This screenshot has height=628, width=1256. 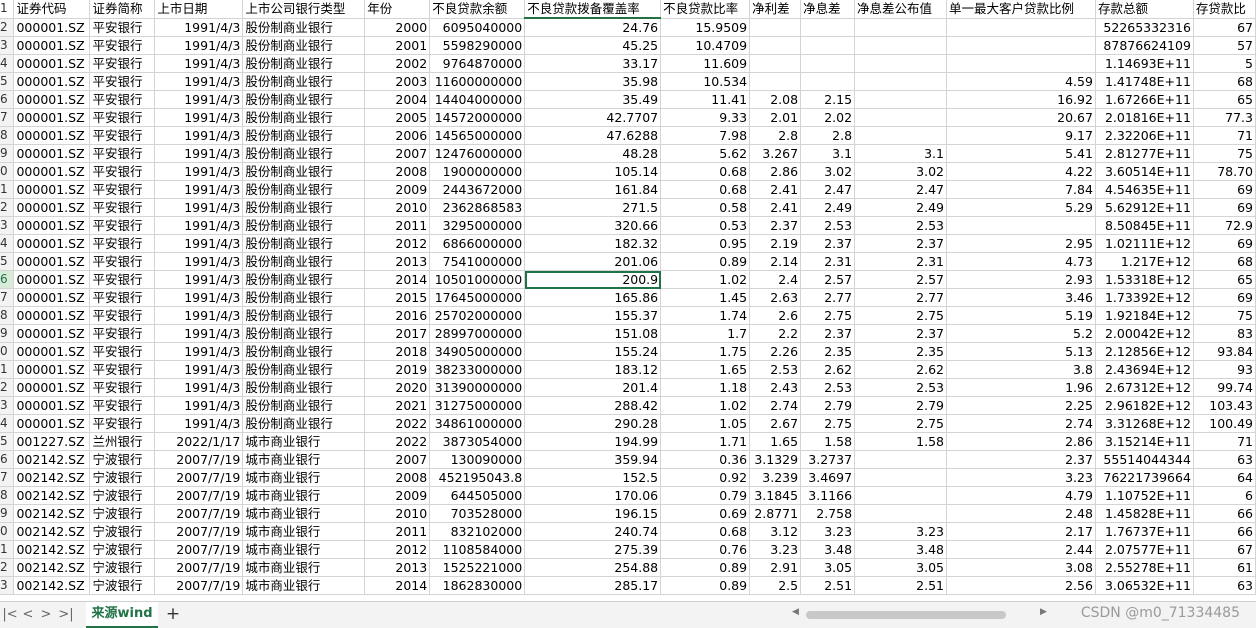 What do you see at coordinates (775, 477) in the screenshot?
I see `table-cell: 3.239` at bounding box center [775, 477].